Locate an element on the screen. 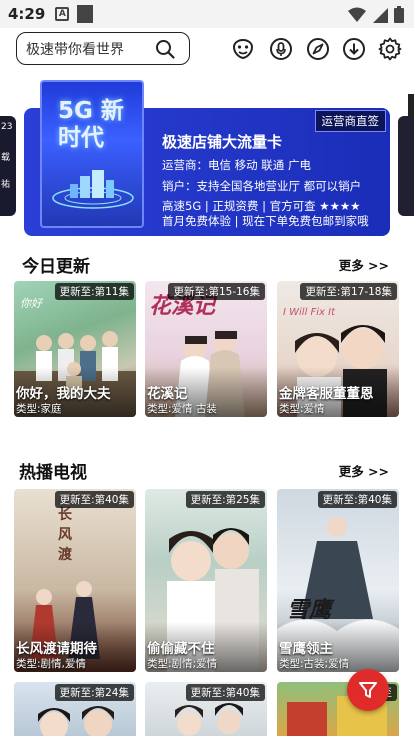  filter-icon is located at coordinates (368, 690).